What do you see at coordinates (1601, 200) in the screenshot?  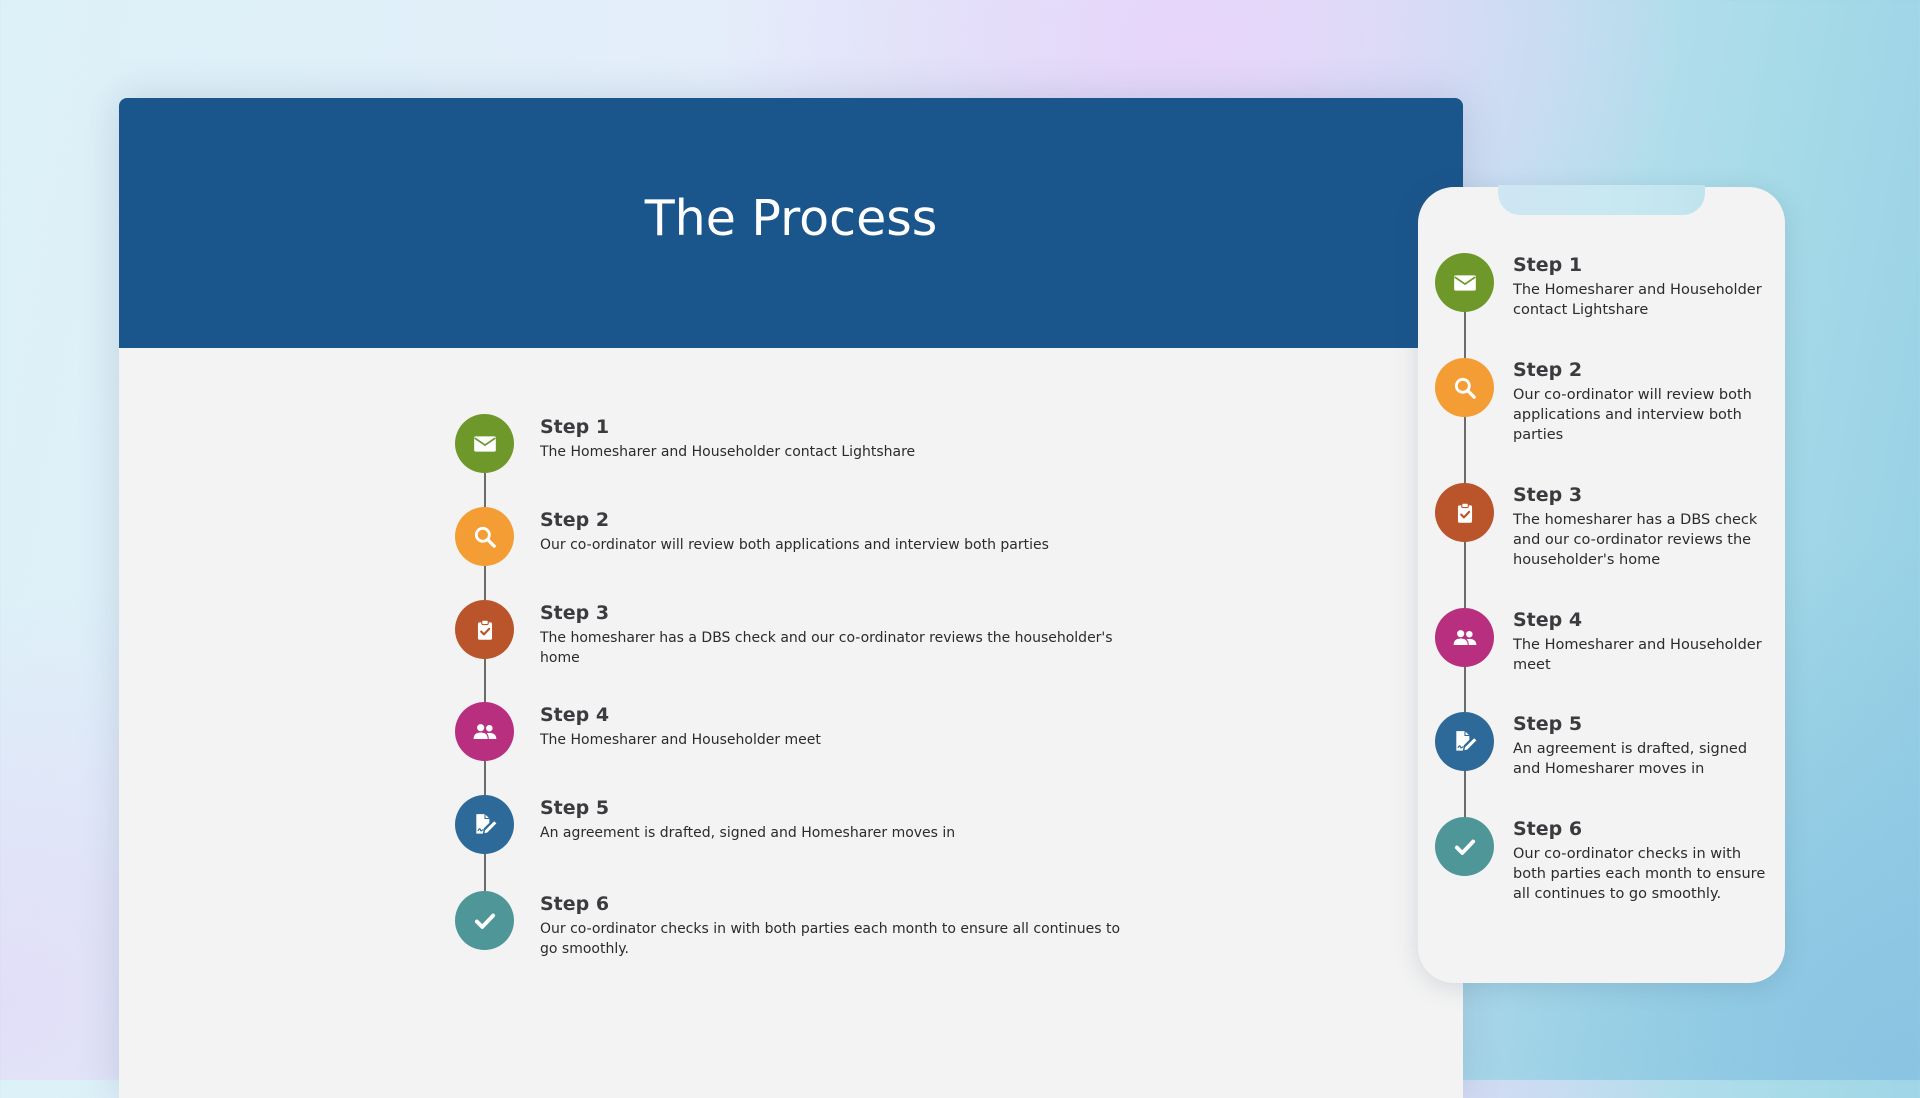 I see `phone-notch` at bounding box center [1601, 200].